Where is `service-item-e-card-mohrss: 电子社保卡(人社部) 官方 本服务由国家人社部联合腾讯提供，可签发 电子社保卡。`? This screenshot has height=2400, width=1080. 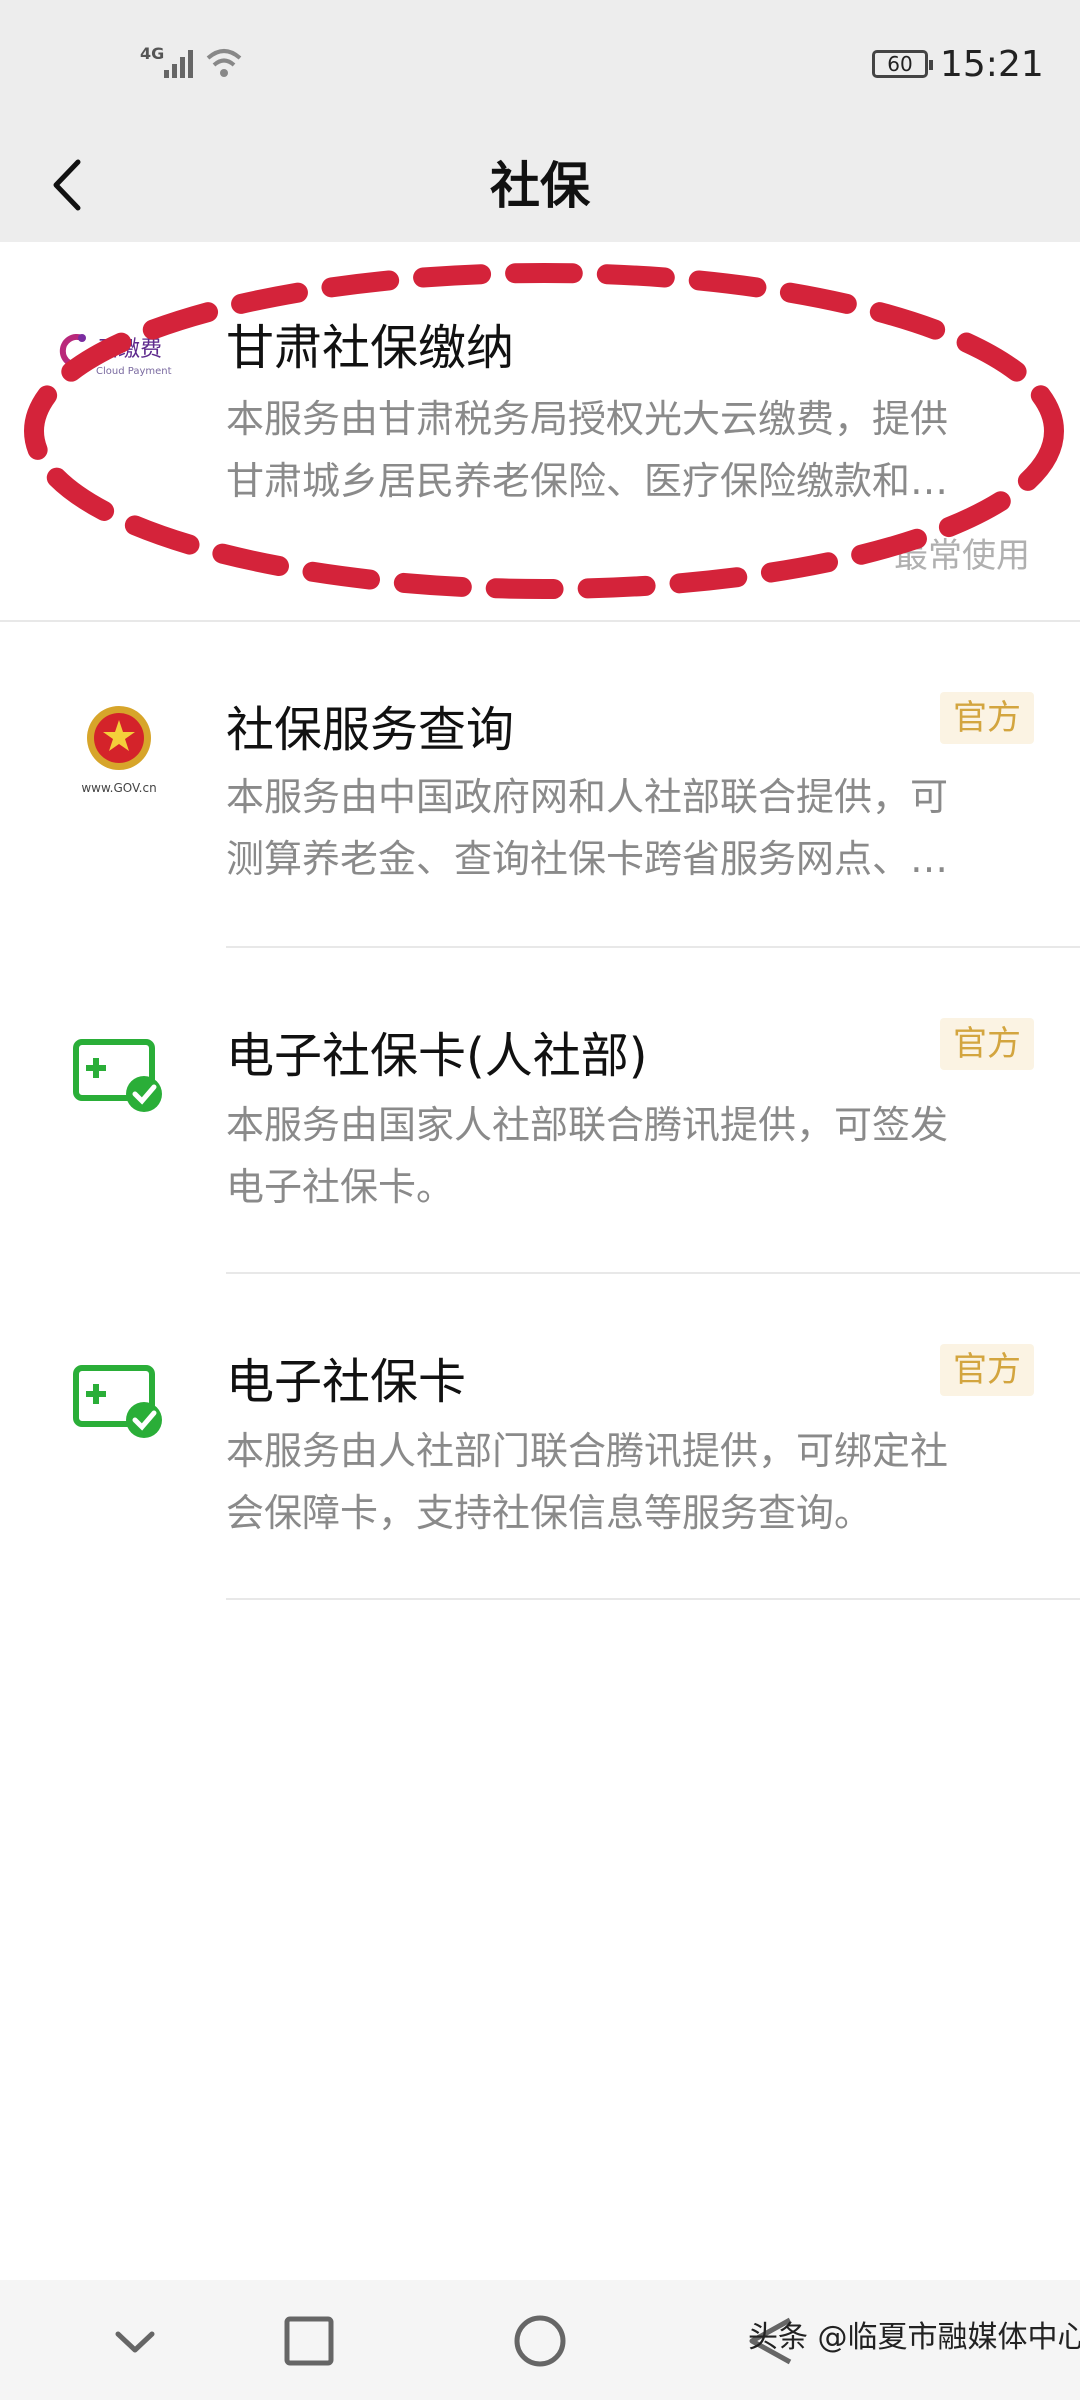
service-item-e-card-mohrss: 电子社保卡(人社部) 官方 本服务由国家人社部联合腾讯提供，可签发 电子社保卡。 is located at coordinates (540, 1111).